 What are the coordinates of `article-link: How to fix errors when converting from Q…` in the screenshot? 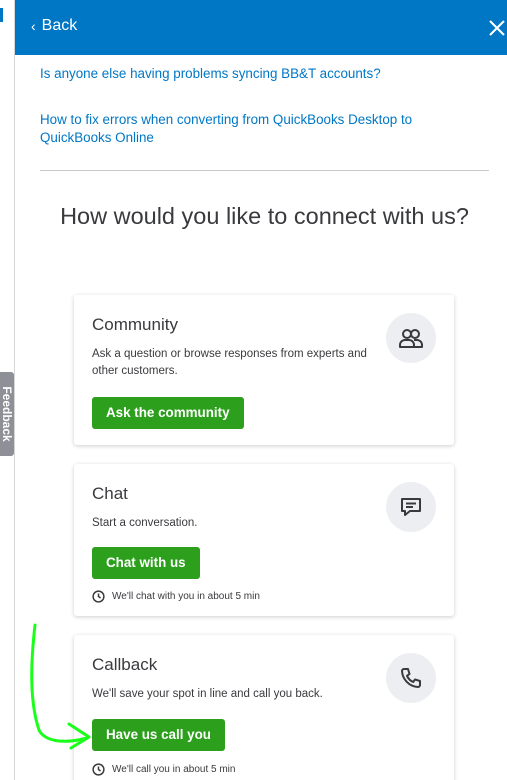 It's located at (255, 129).